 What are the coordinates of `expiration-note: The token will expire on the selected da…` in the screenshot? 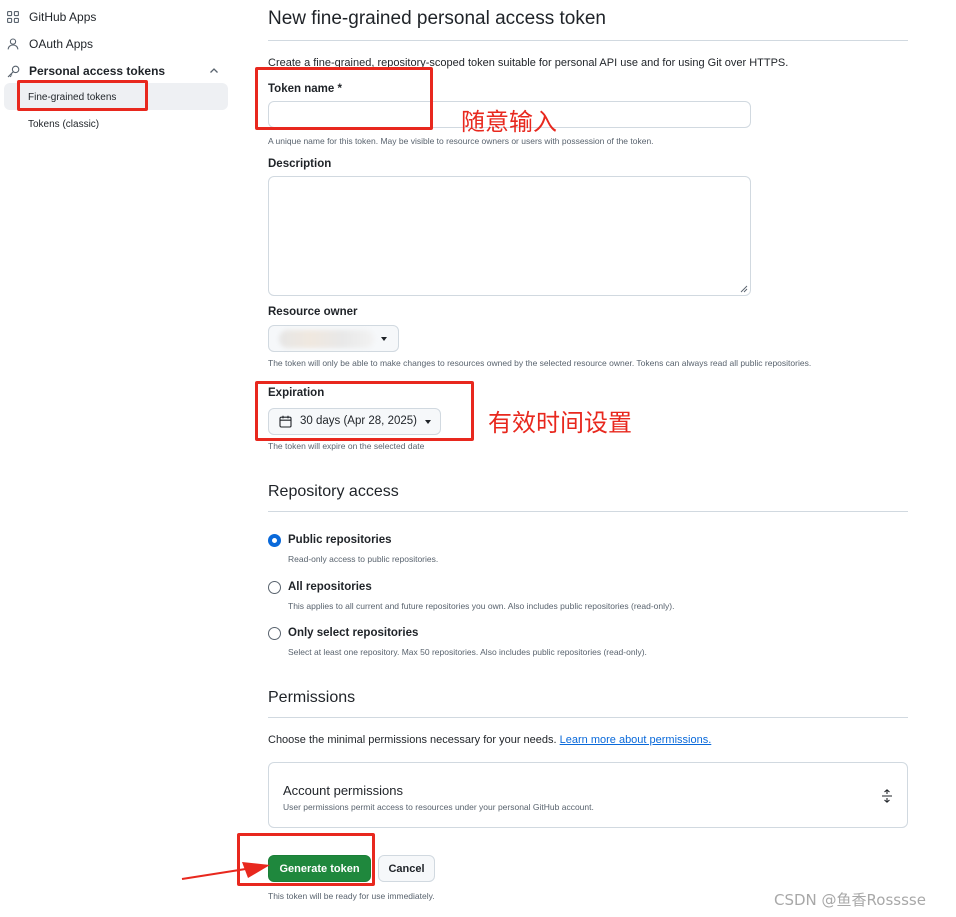 It's located at (346, 446).